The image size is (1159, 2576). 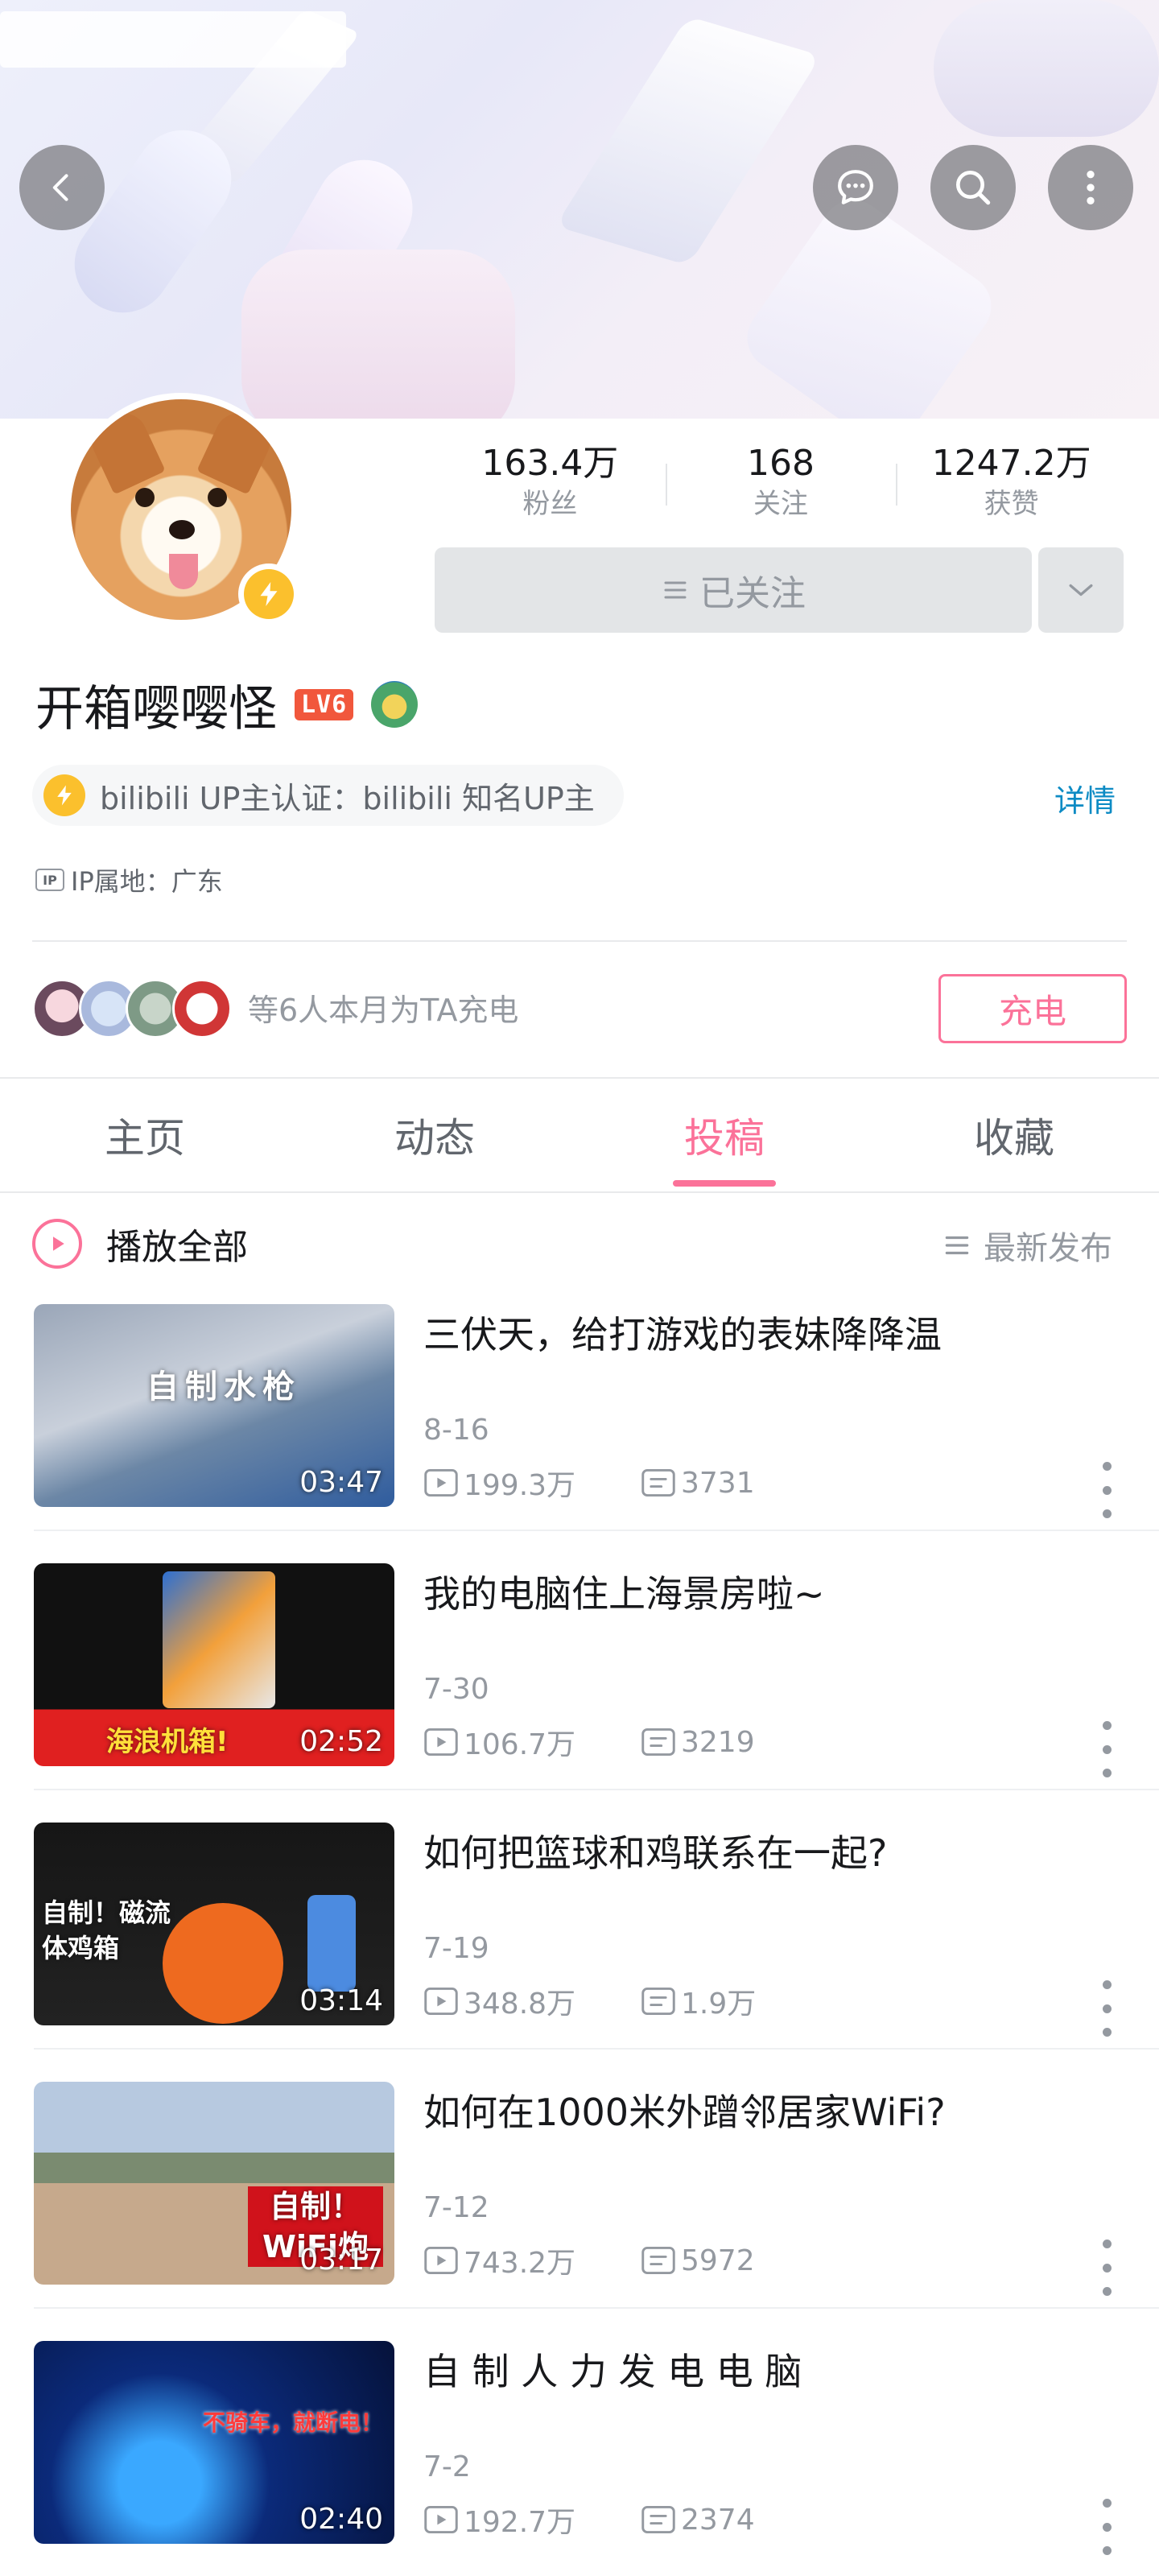 I want to click on video-title: 三伏天，给打游戏的表妹降降温, so click(x=769, y=1335).